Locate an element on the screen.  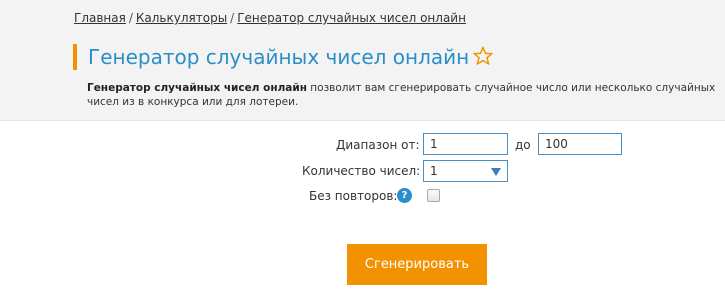
range-to-input is located at coordinates (580, 144).